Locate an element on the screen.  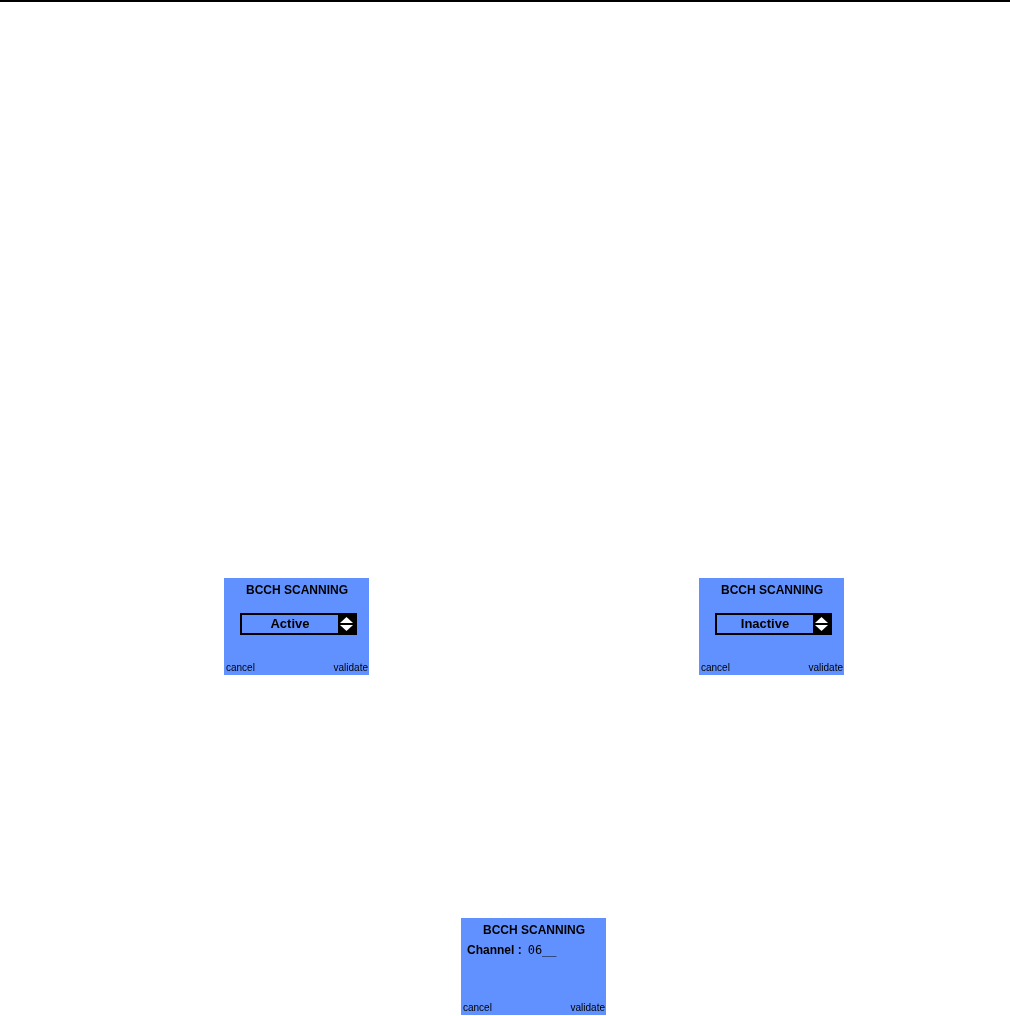
option-selector: Inactive is located at coordinates (773, 624).